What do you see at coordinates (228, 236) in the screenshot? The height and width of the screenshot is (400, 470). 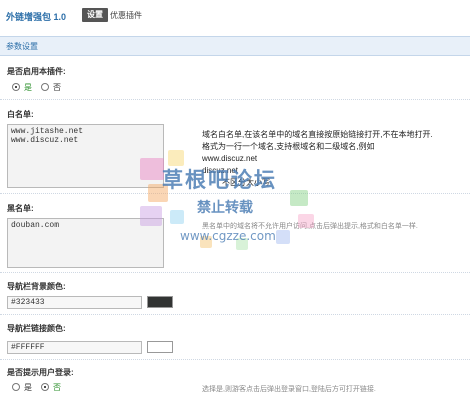 I see `watermark-url: www.cgzze.com` at bounding box center [228, 236].